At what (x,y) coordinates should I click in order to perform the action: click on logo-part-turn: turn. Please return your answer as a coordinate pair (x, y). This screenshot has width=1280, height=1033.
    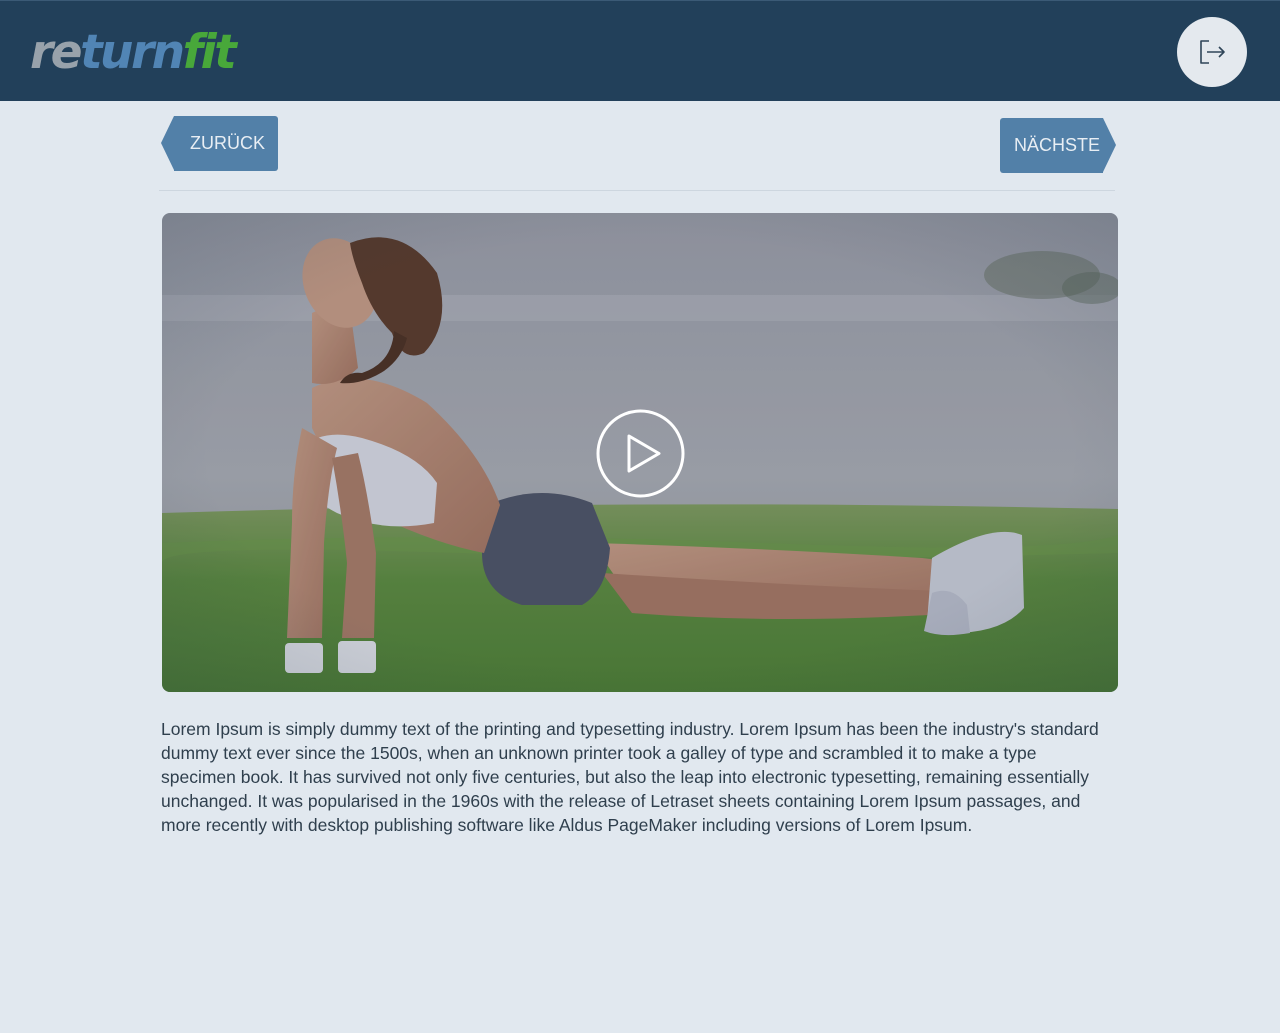
    Looking at the image, I should click on (132, 52).